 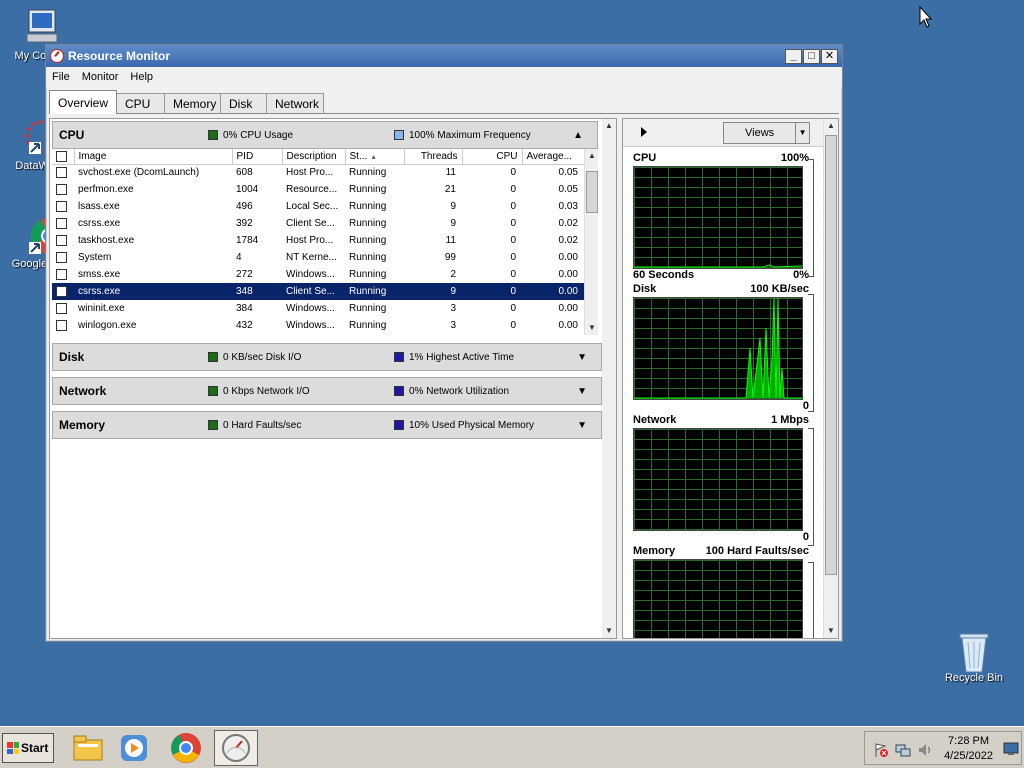 What do you see at coordinates (61, 77) in the screenshot?
I see `menu-file: File` at bounding box center [61, 77].